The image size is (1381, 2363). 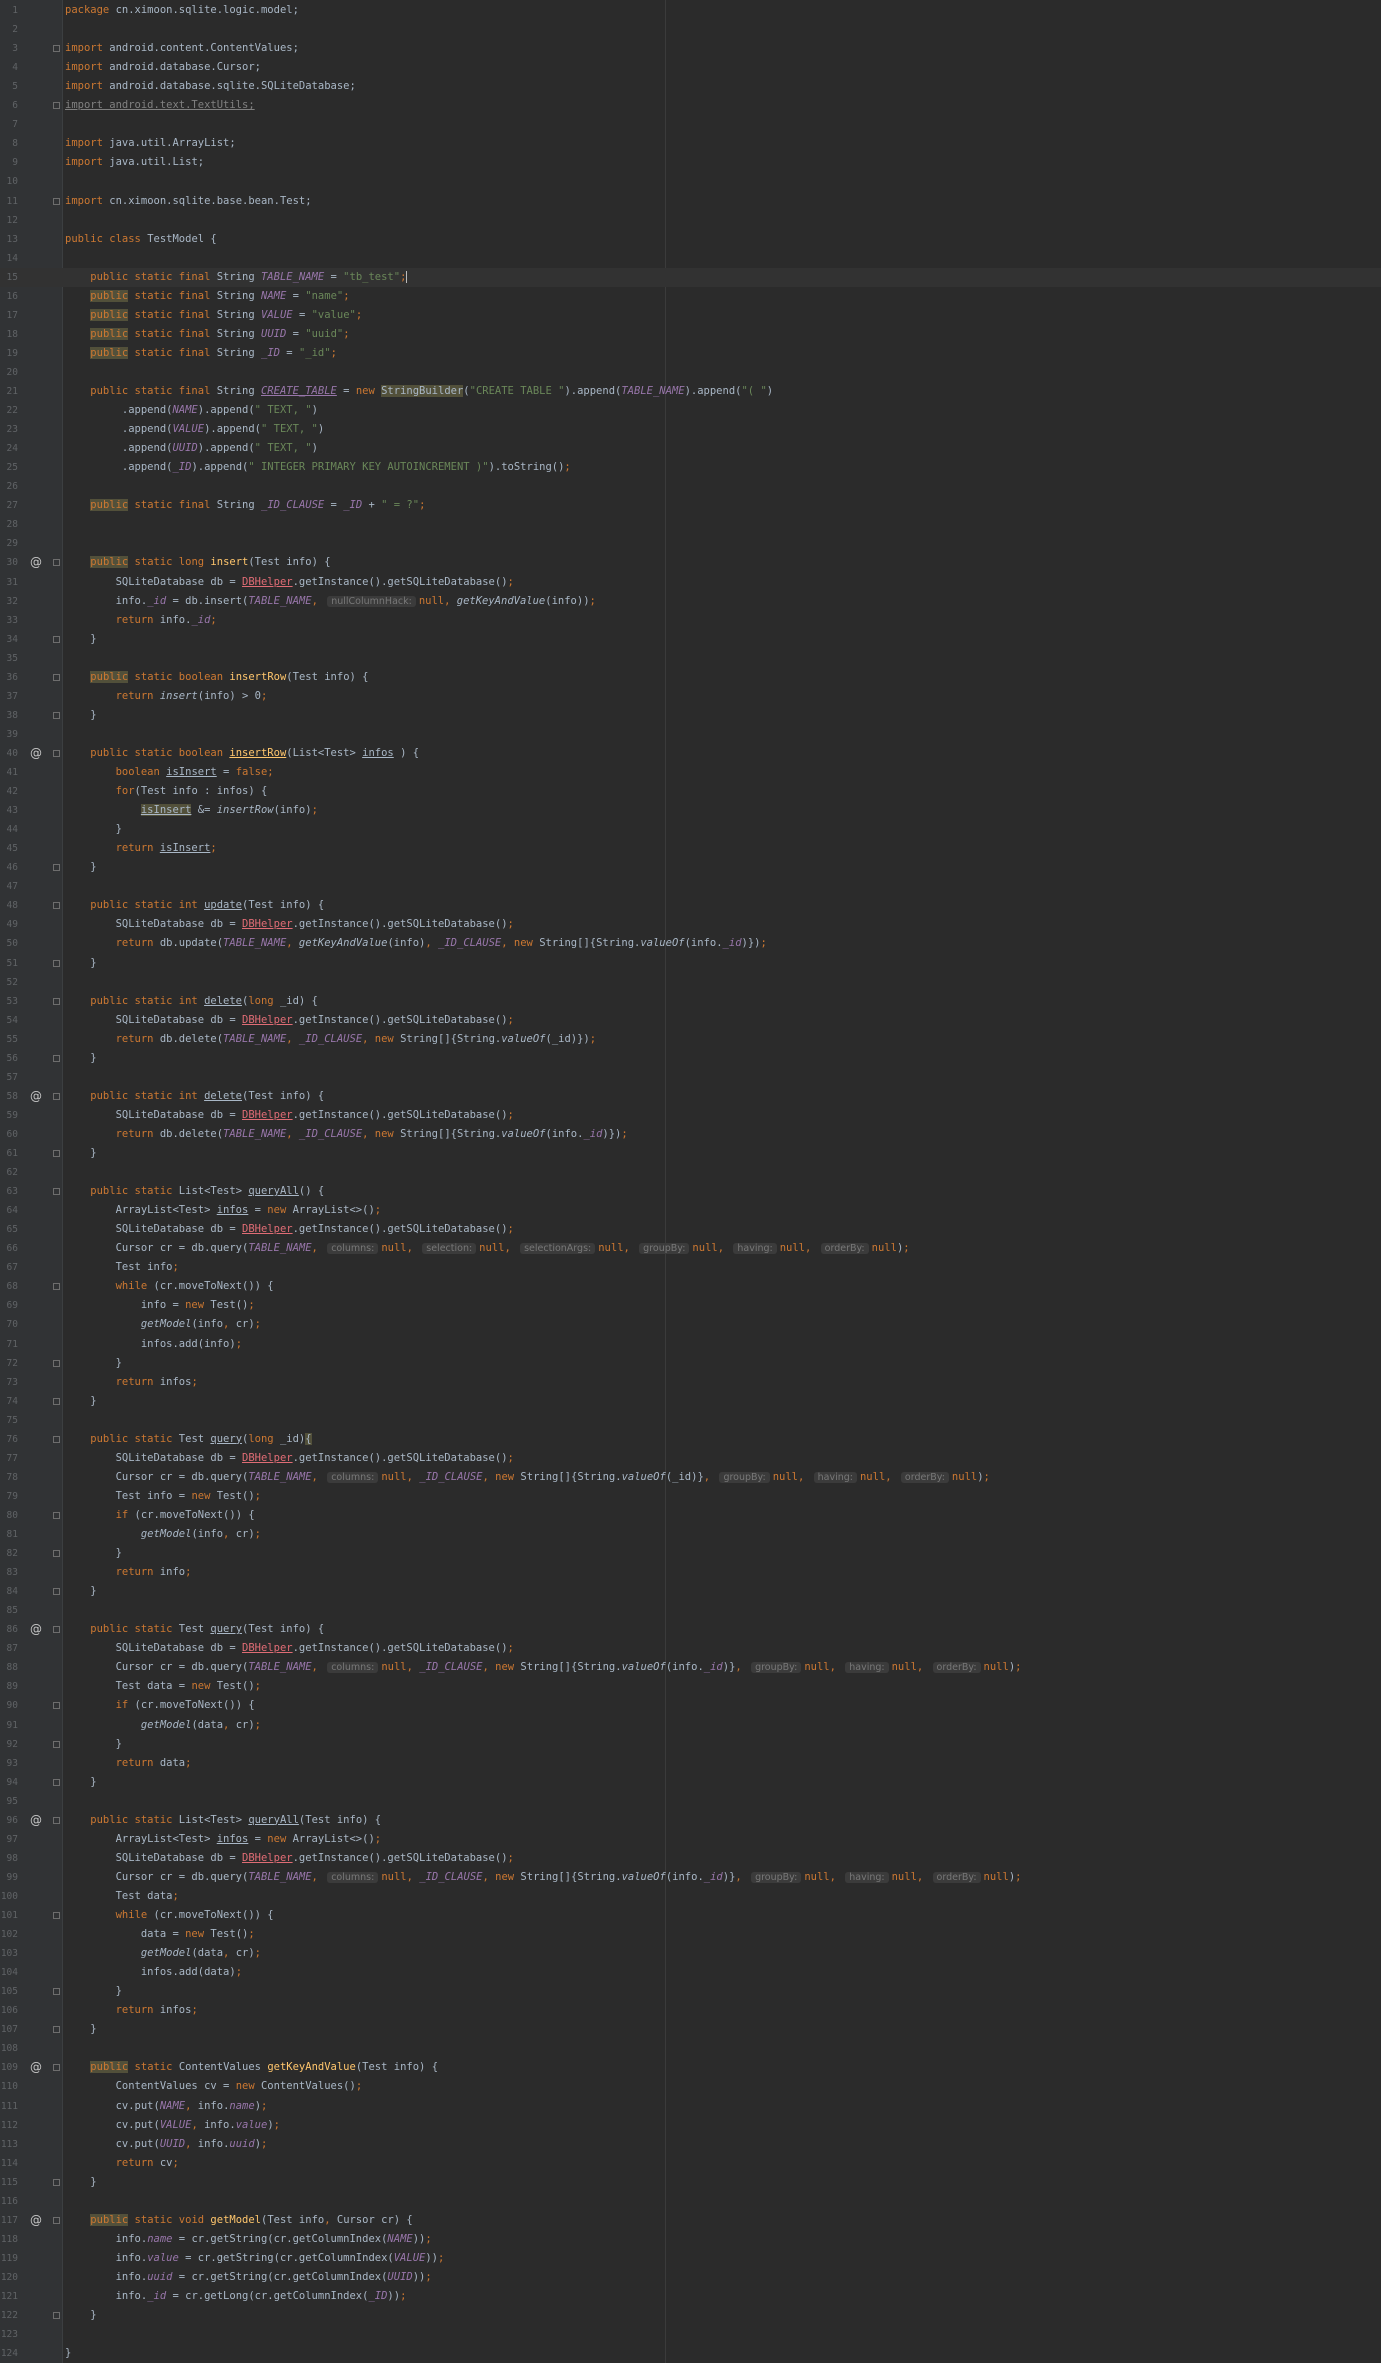 What do you see at coordinates (690, 2201) in the screenshot?
I see `code-line: 116` at bounding box center [690, 2201].